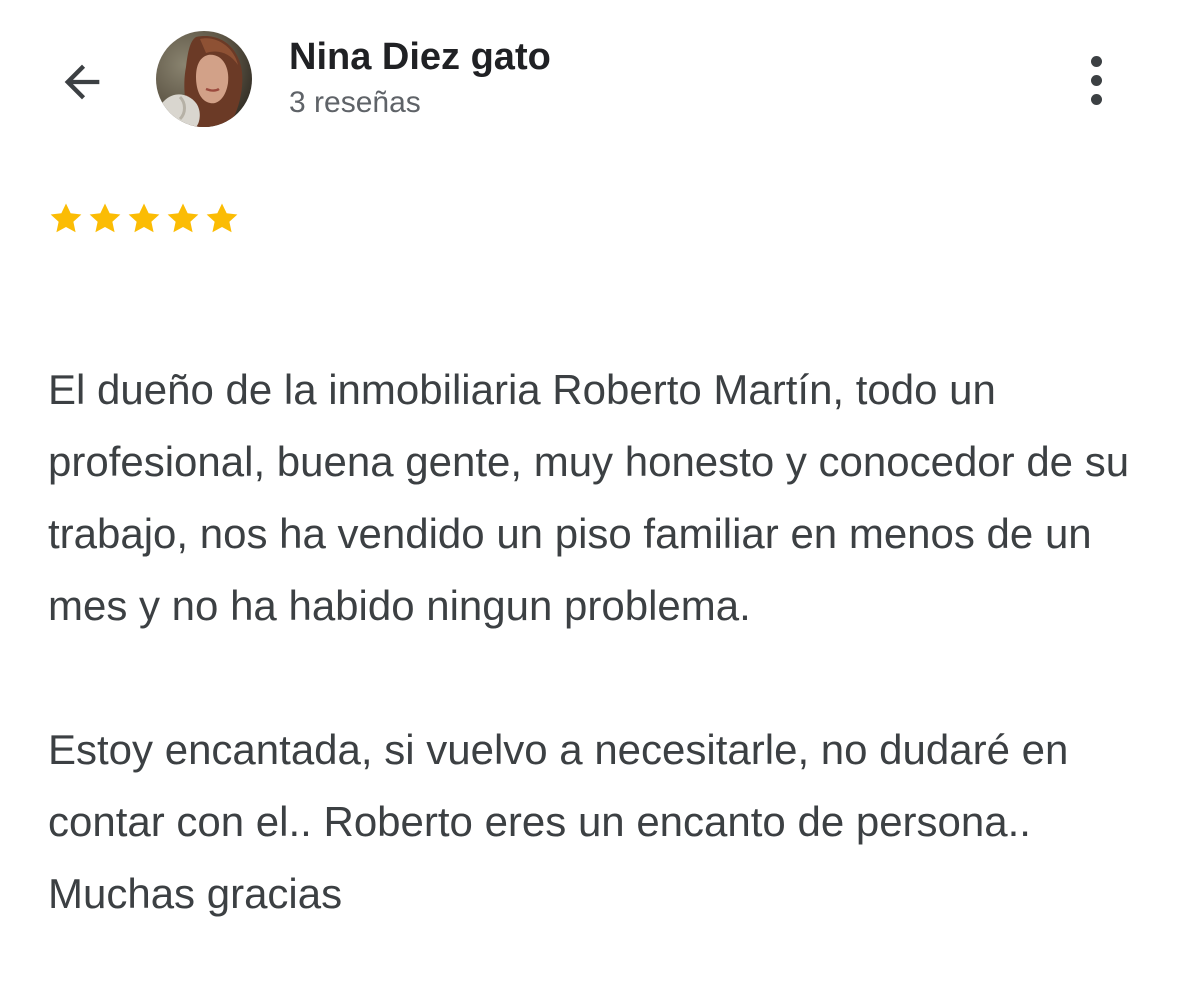 The image size is (1178, 1002). I want to click on avatar, so click(204, 79).